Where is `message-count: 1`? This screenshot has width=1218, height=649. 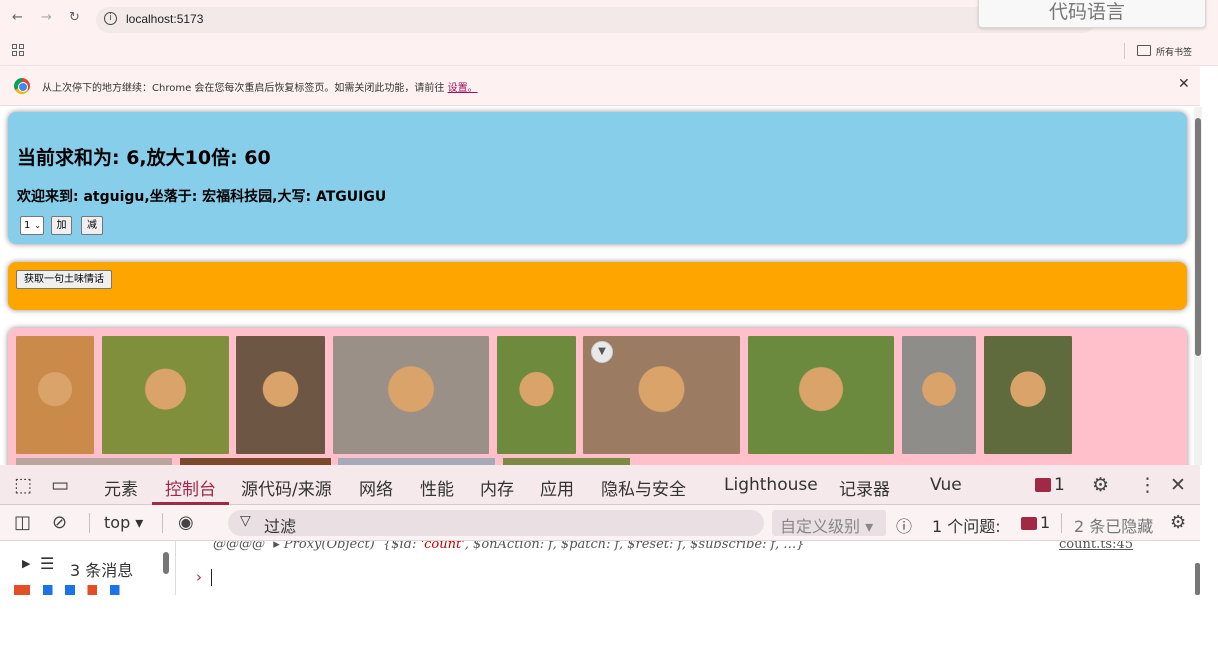 message-count: 1 is located at coordinates (1059, 485).